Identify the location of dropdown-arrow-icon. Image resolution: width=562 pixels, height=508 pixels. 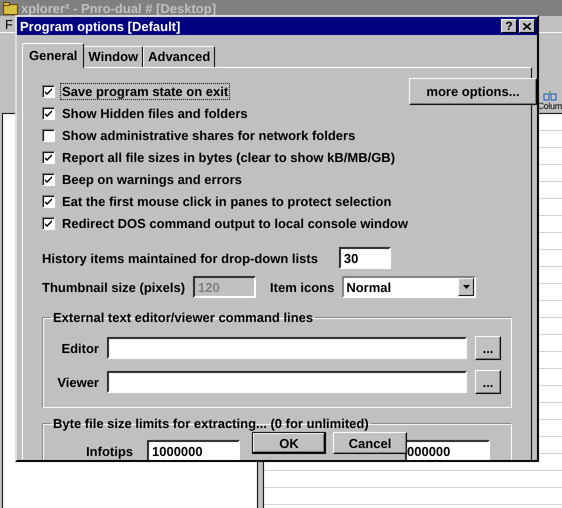
(466, 287).